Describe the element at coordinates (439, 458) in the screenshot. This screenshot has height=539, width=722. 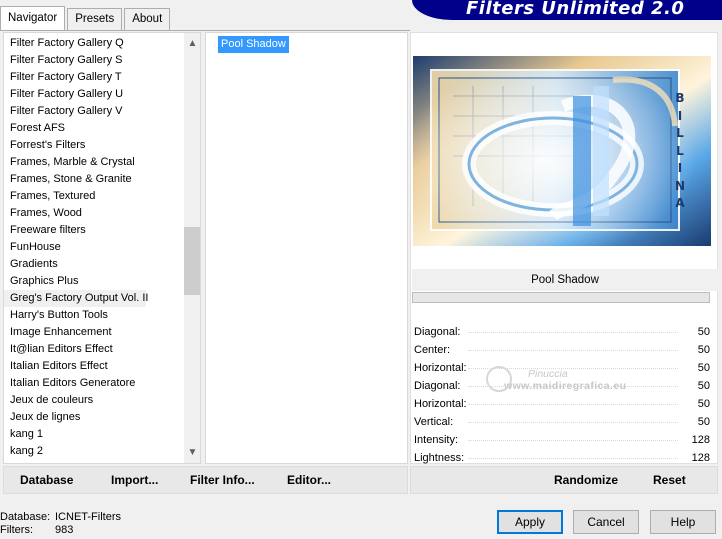
I see `parameter-label: Lightness:` at that location.